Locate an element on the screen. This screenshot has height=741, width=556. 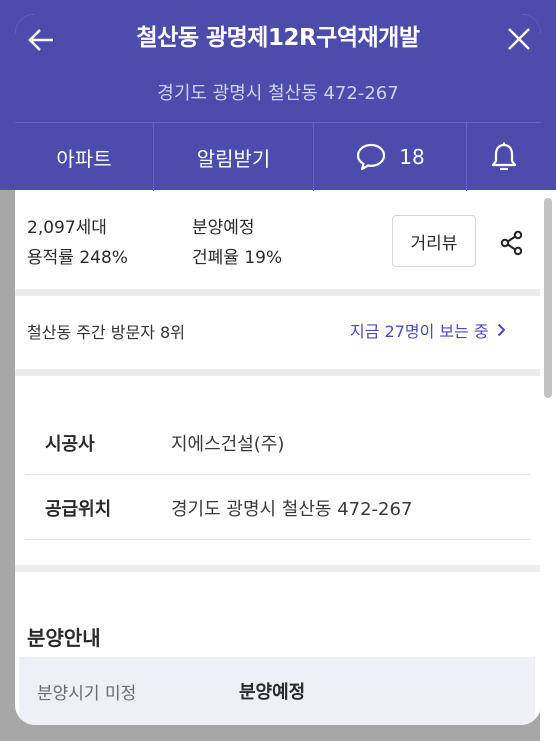
sale-info-box: 분양시기 미정 분양예정 is located at coordinates (277, 691).